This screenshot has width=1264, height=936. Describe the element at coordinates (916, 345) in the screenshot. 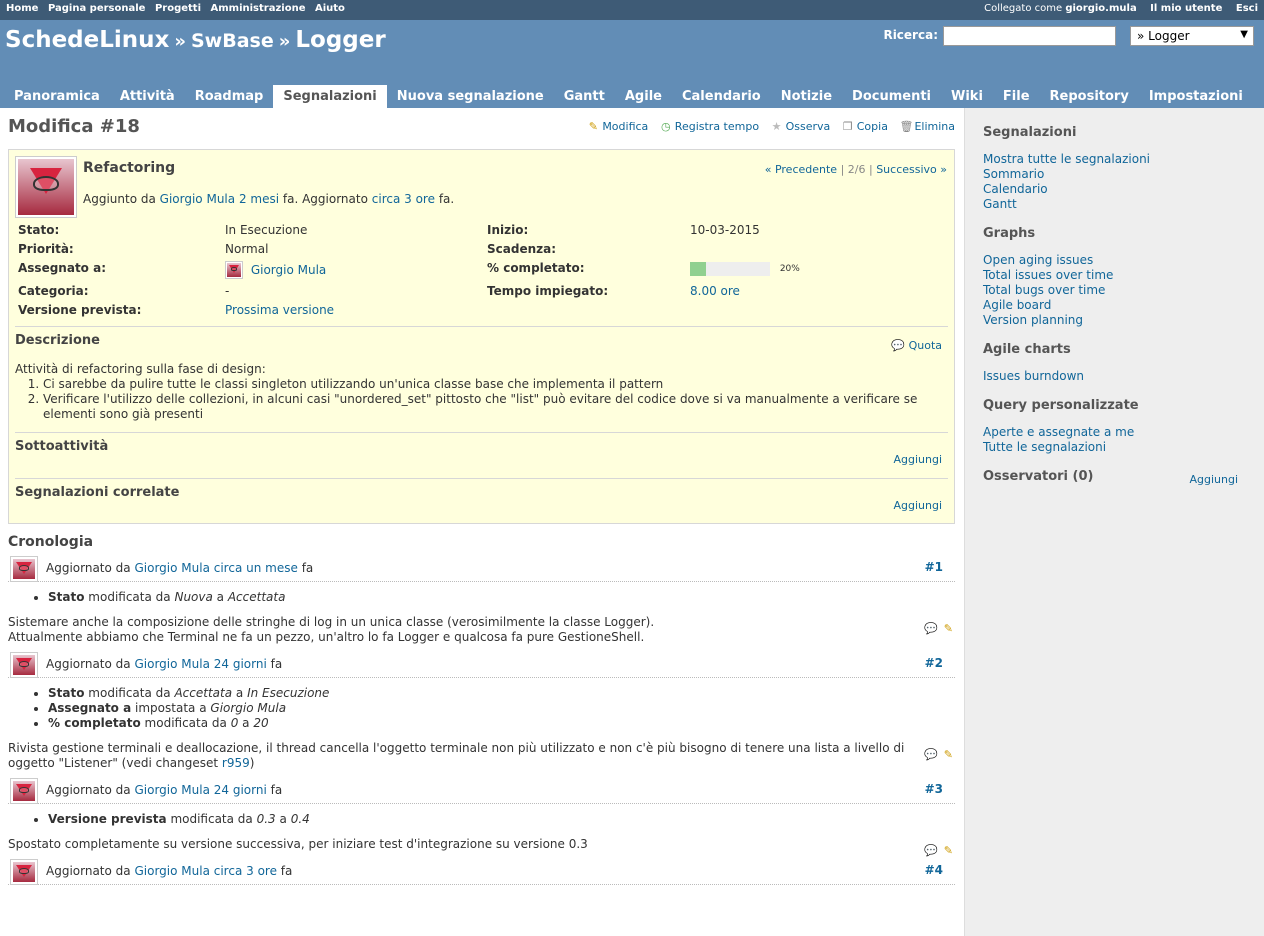

I see `quote-button: 💬 Quota` at that location.